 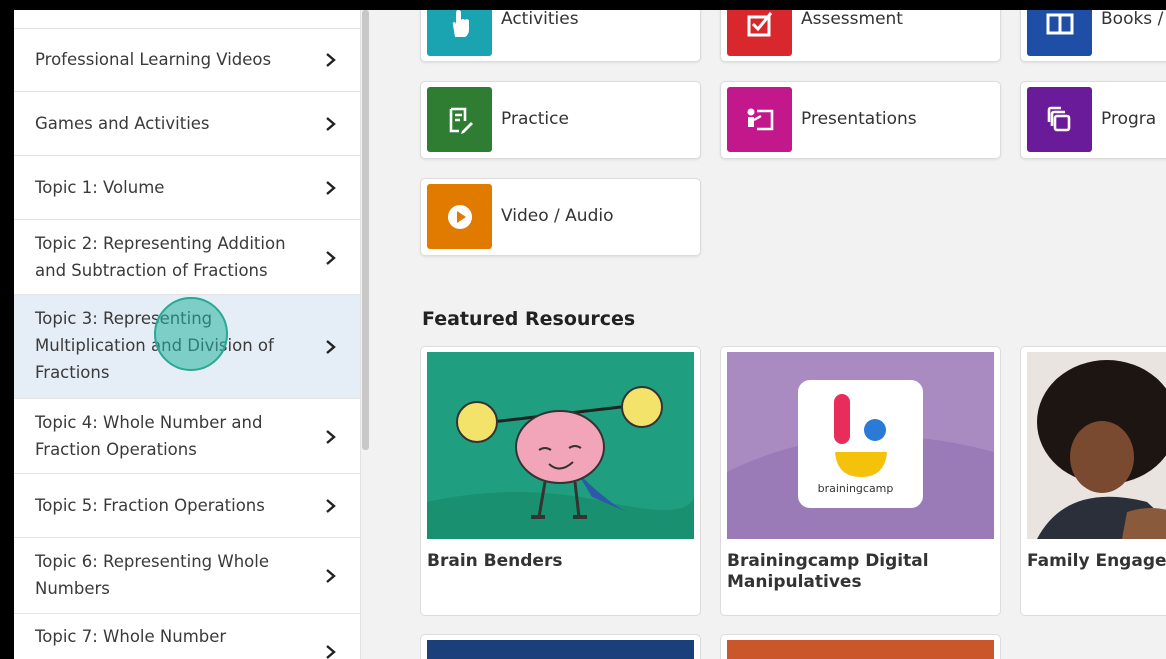 What do you see at coordinates (153, 59) in the screenshot?
I see `sidebar-item-label: Professional Learning Videos` at bounding box center [153, 59].